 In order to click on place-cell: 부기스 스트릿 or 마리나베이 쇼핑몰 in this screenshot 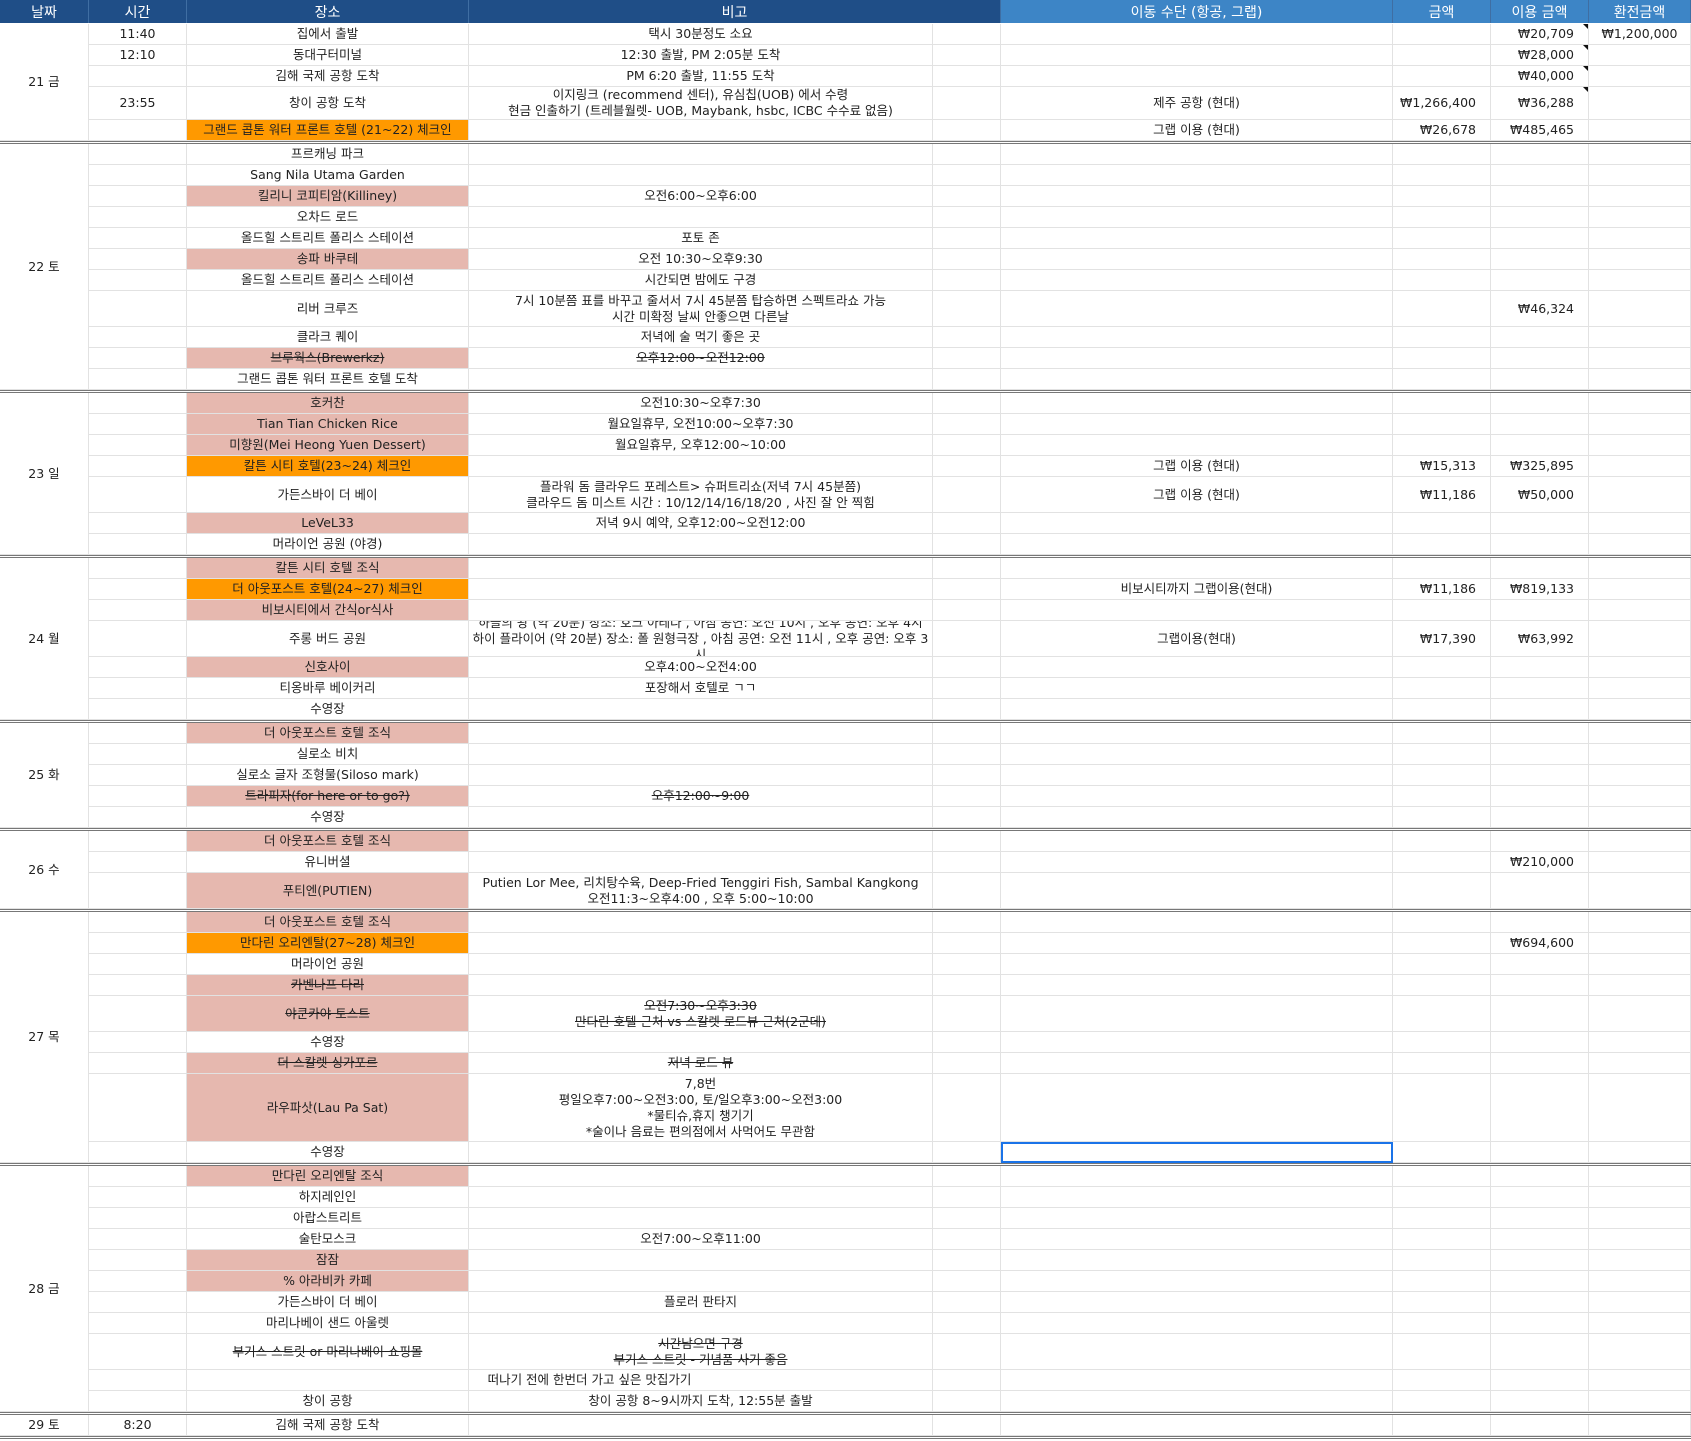, I will do `click(328, 1352)`.